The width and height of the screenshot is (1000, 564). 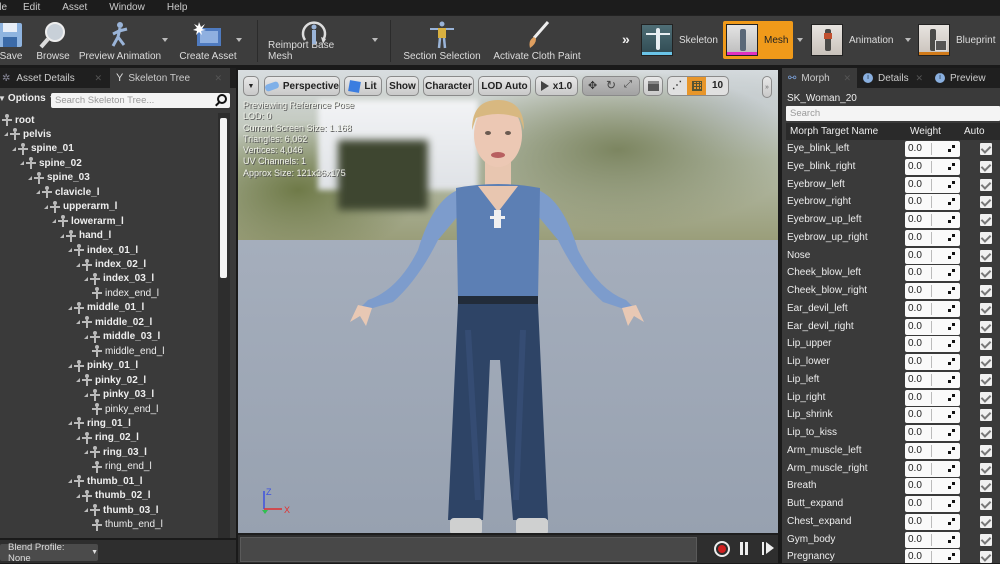 I want to click on menu-file: ile, so click(x=3, y=7).